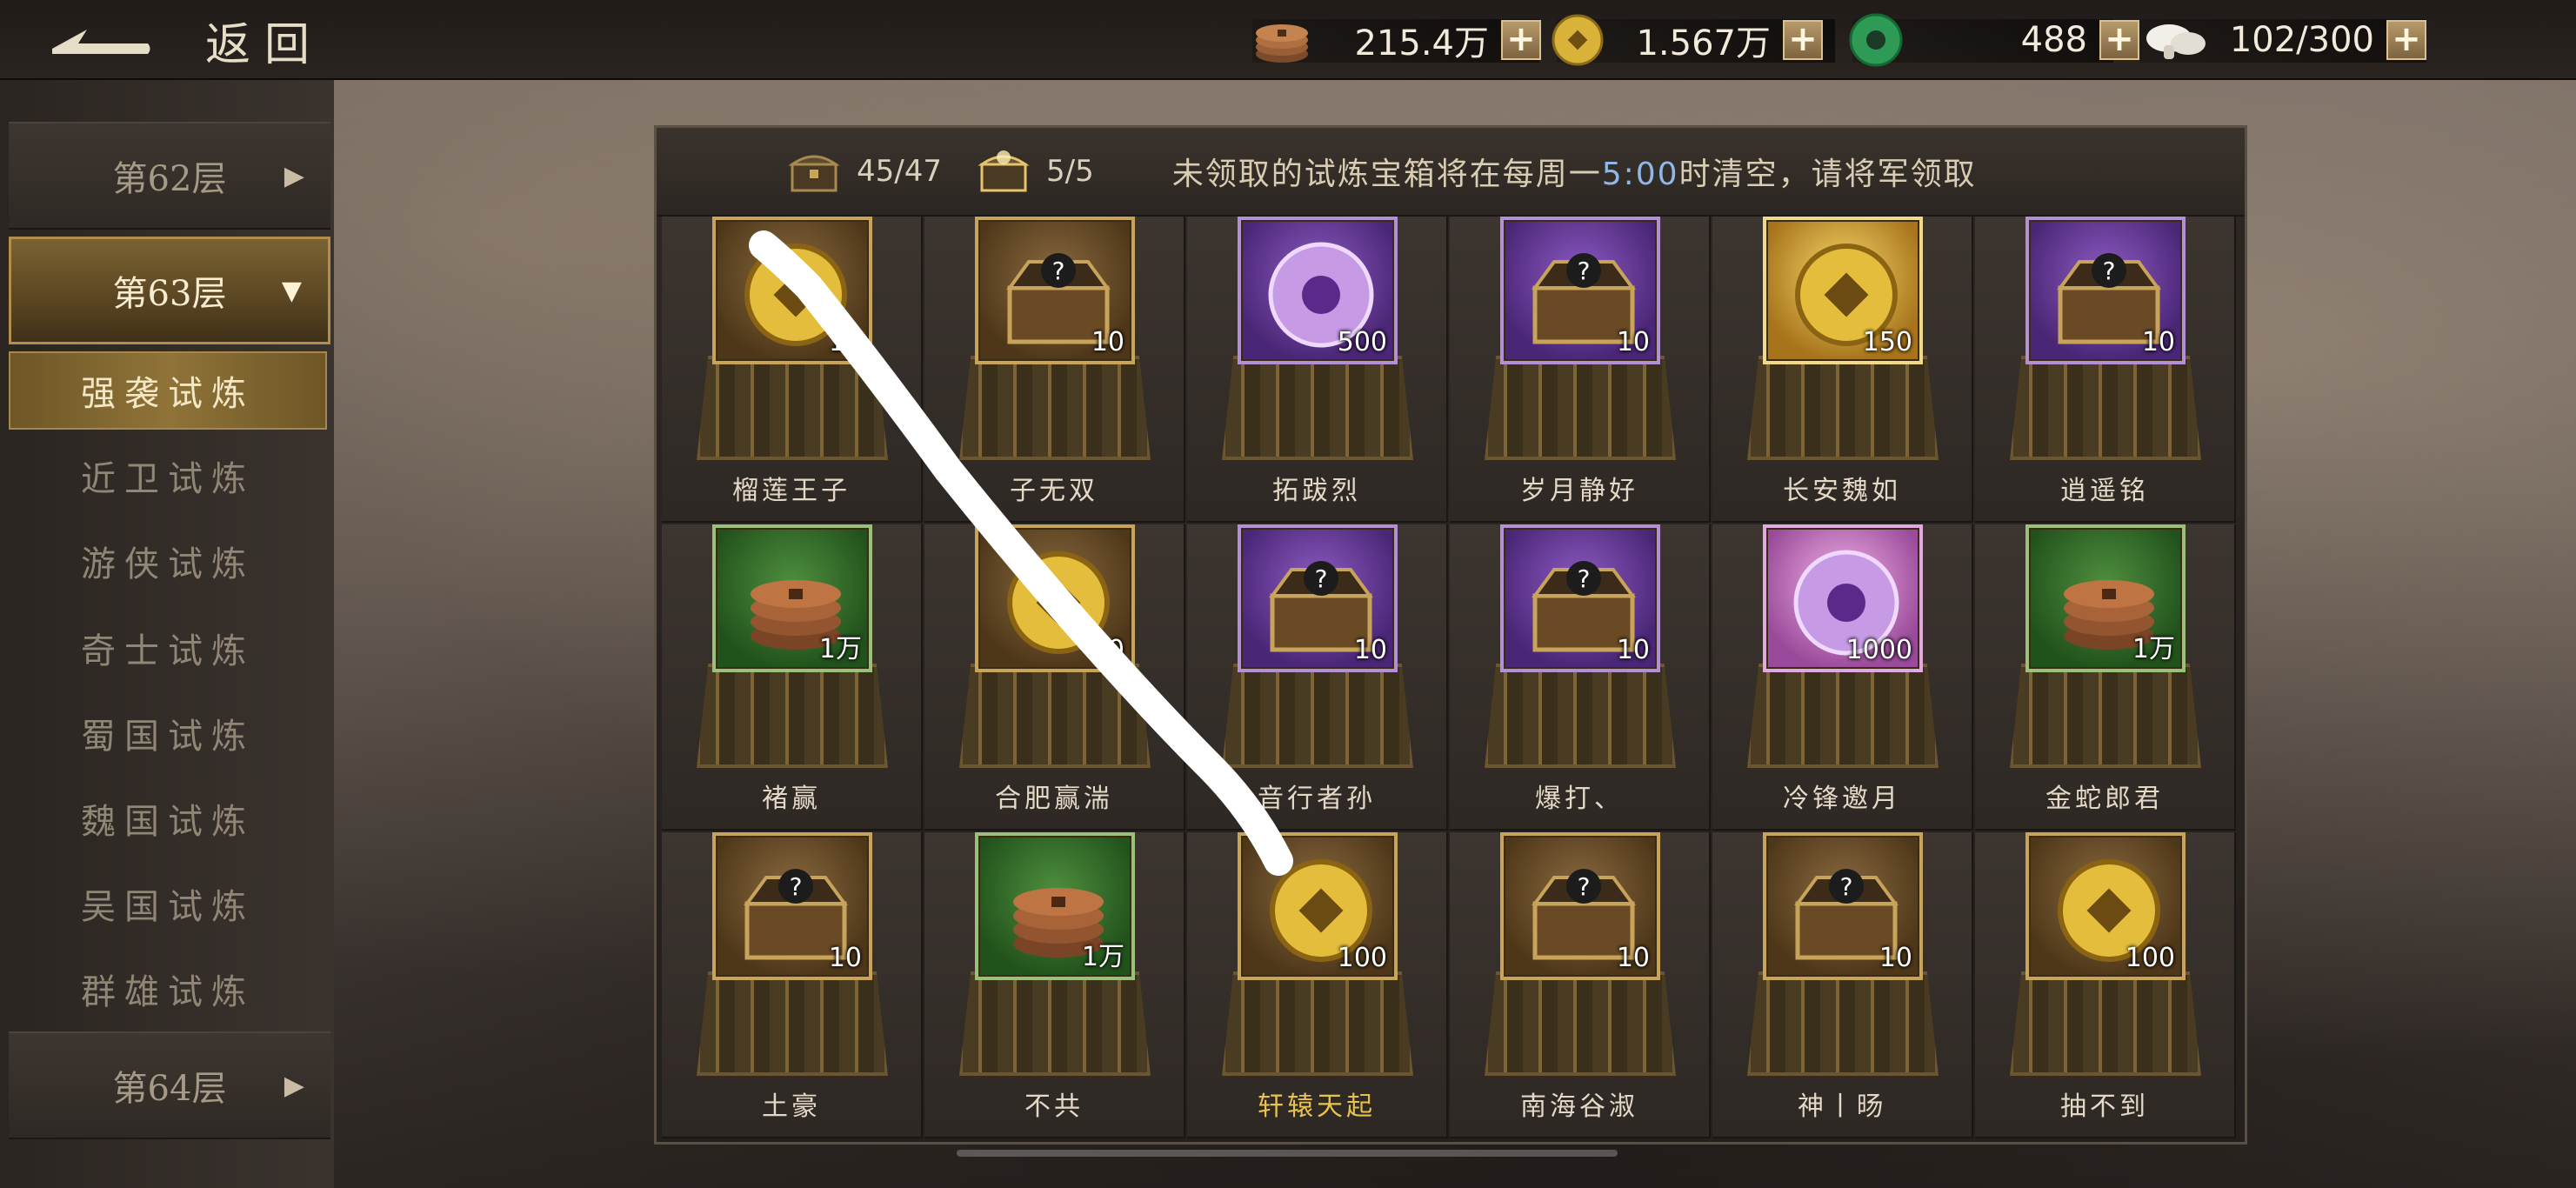 The image size is (2576, 1188). What do you see at coordinates (168, 651) in the screenshot?
I see `trial-strategist-label: 奇士试炼` at bounding box center [168, 651].